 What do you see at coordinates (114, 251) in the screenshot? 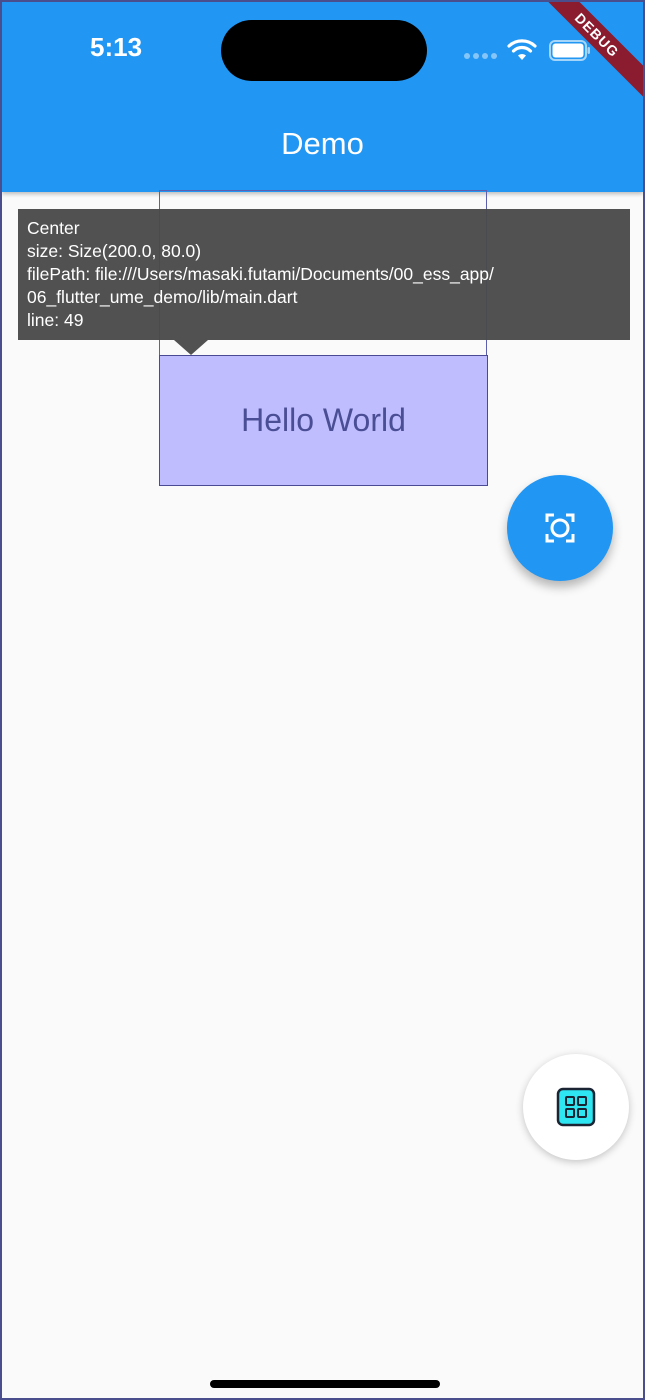
I see `tooltip-size: size: Size(200.0, 80.0)` at bounding box center [114, 251].